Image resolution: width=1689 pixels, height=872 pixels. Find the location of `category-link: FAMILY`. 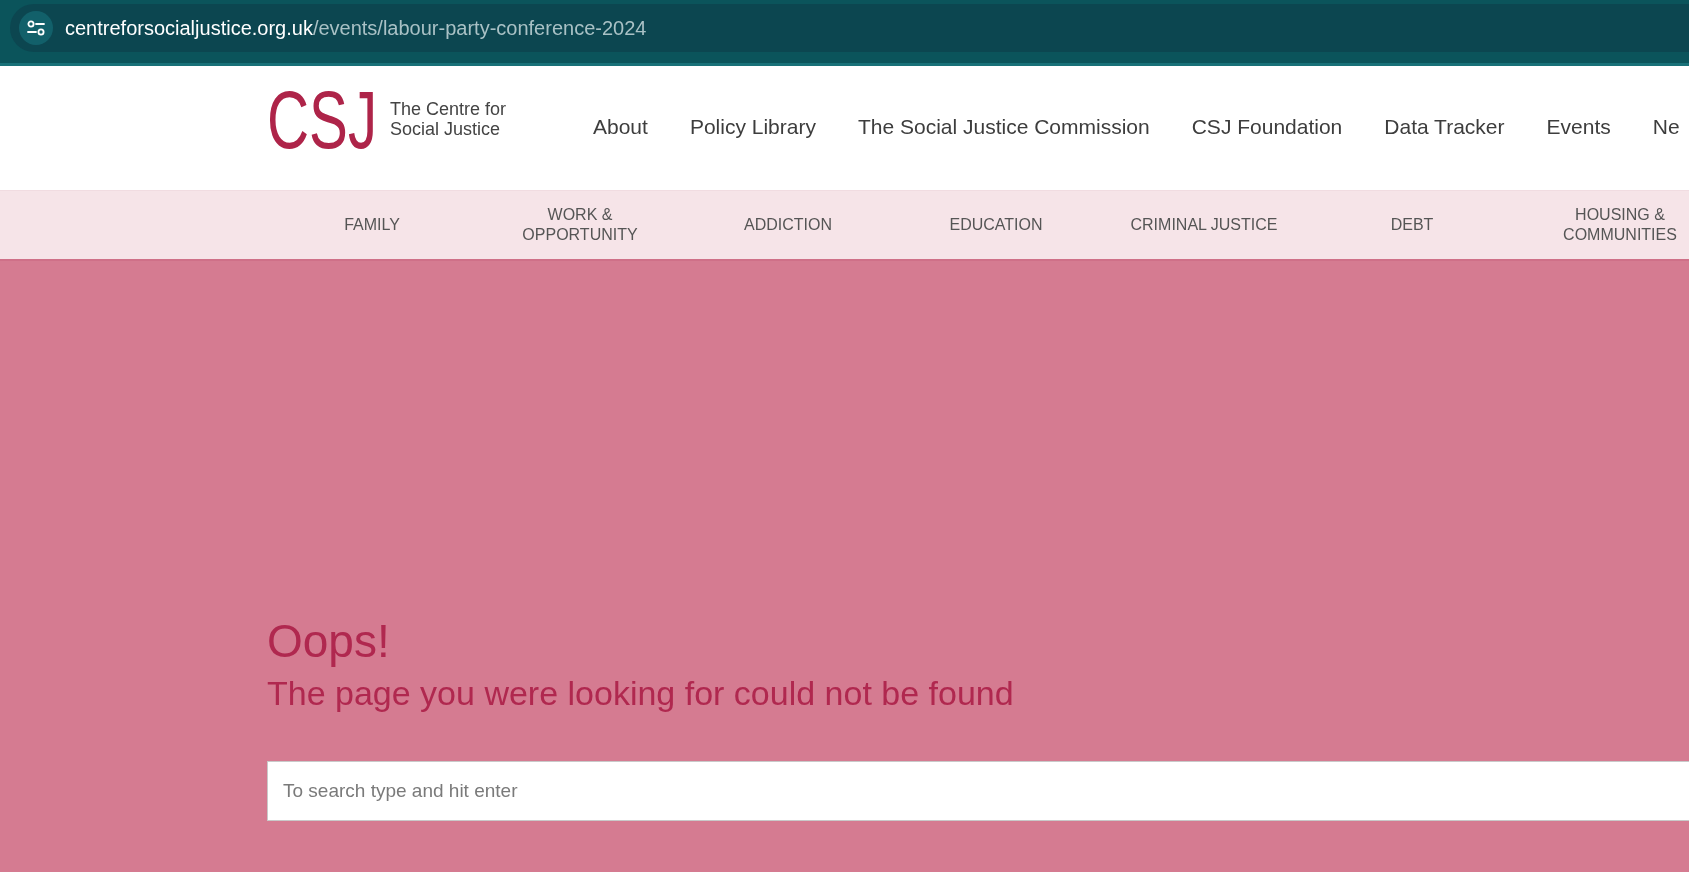

category-link: FAMILY is located at coordinates (372, 225).